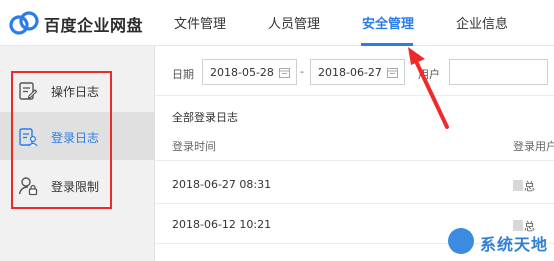  Describe the element at coordinates (529, 186) in the screenshot. I see `table-row-user-text: 总` at that location.